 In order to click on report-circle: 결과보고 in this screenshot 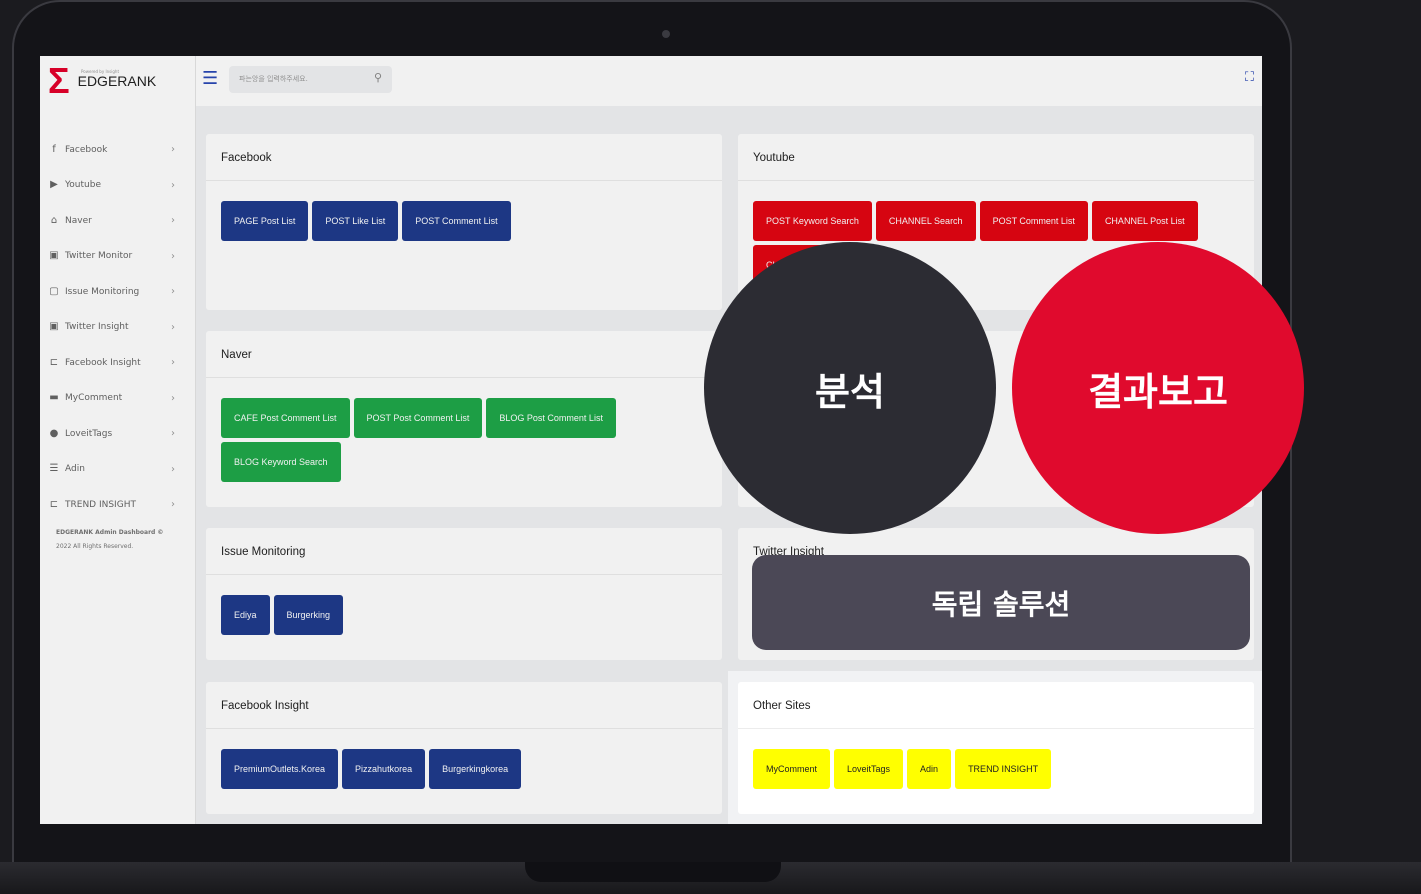, I will do `click(1158, 388)`.